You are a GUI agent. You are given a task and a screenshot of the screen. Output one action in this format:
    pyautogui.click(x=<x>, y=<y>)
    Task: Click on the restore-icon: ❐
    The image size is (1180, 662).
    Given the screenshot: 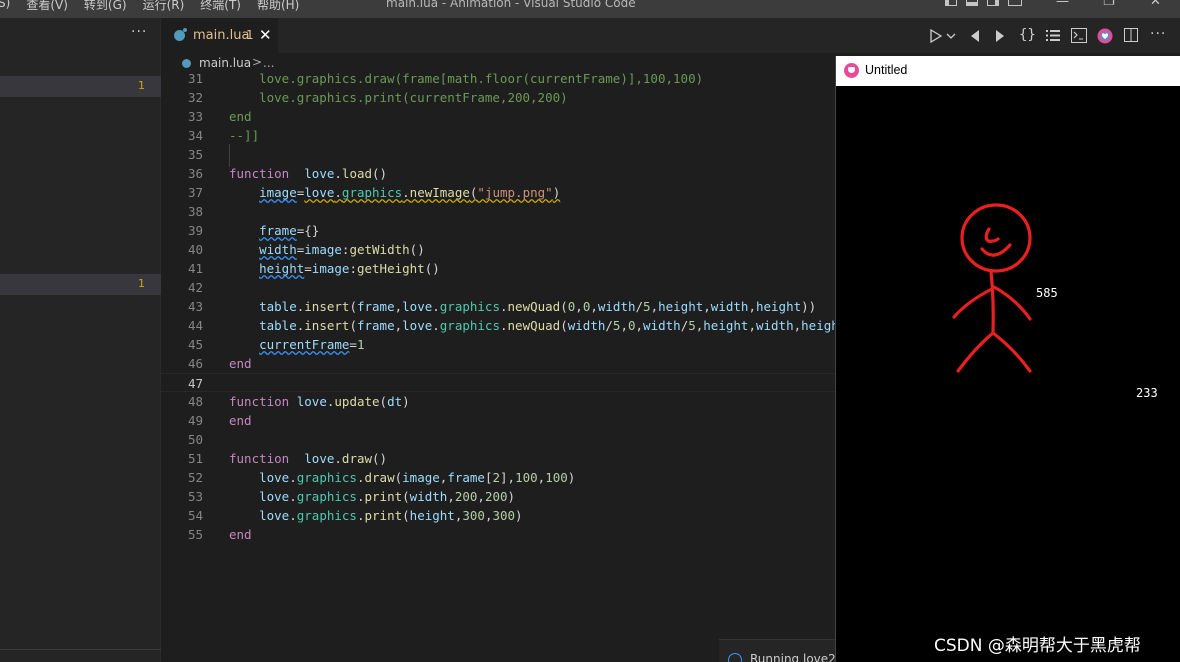 What is the action you would take?
    pyautogui.click(x=1109, y=4)
    